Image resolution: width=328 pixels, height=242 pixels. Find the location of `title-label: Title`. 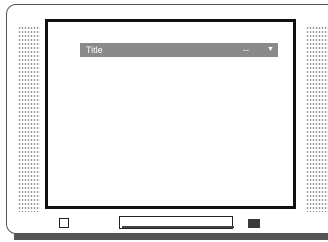

title-label: Title is located at coordinates (94, 50).